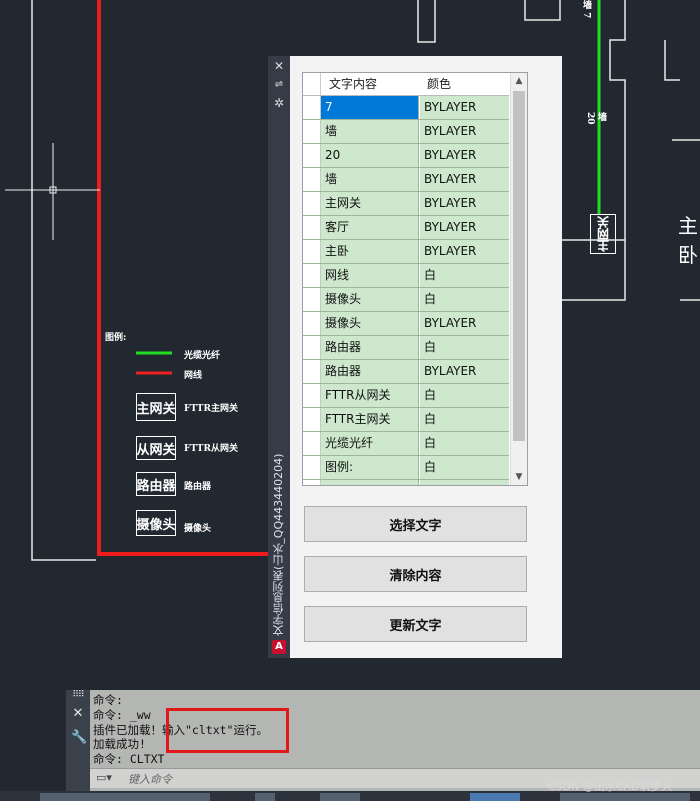 The width and height of the screenshot is (700, 801). What do you see at coordinates (202, 356) in the screenshot?
I see `legend-label-fiber: 光缆光纤` at bounding box center [202, 356].